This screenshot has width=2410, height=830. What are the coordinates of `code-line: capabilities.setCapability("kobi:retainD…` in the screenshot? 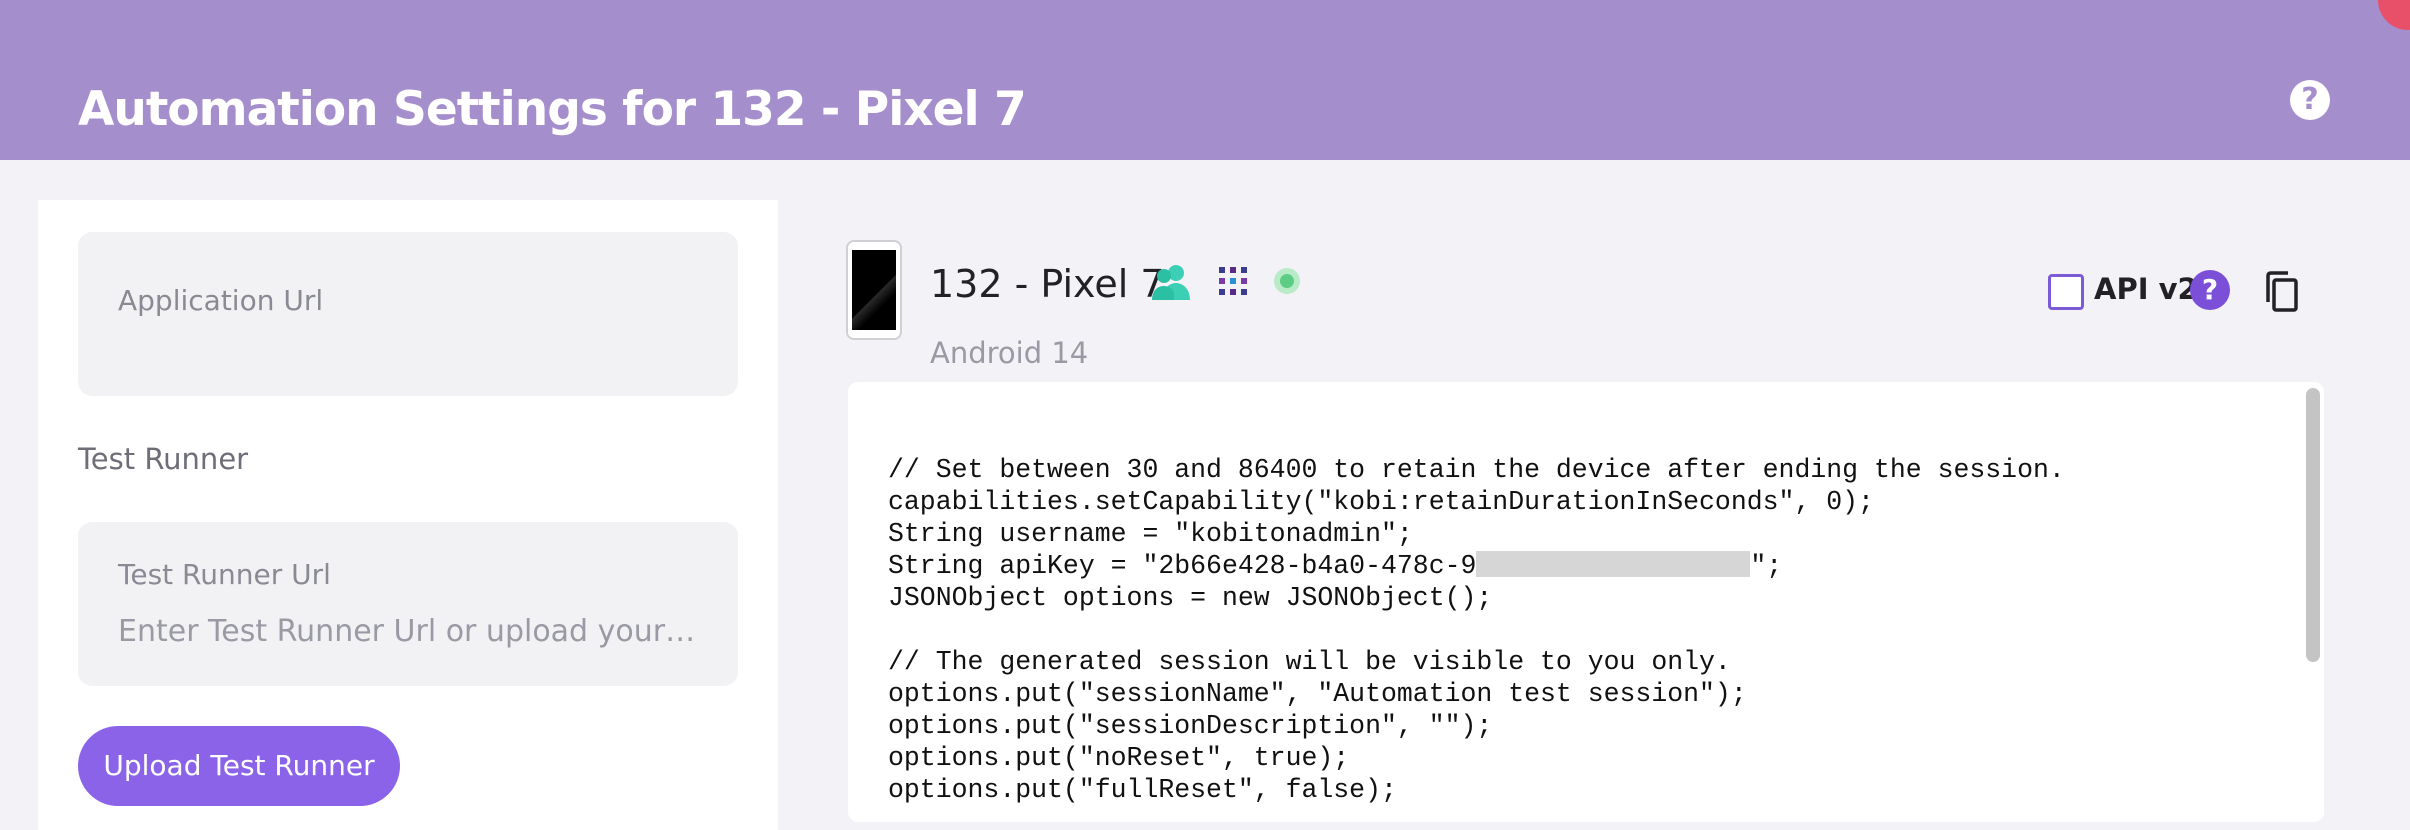 It's located at (1381, 502).